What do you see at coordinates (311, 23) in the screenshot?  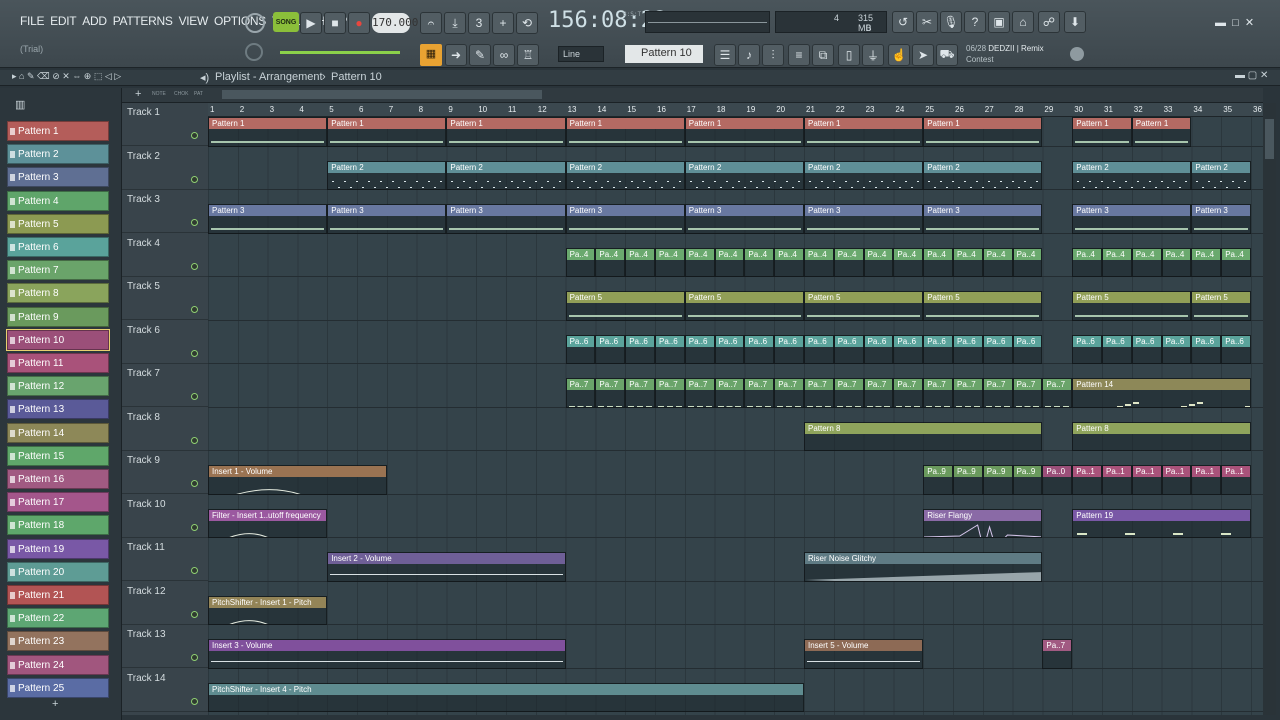 I see `play-button: ▶` at bounding box center [311, 23].